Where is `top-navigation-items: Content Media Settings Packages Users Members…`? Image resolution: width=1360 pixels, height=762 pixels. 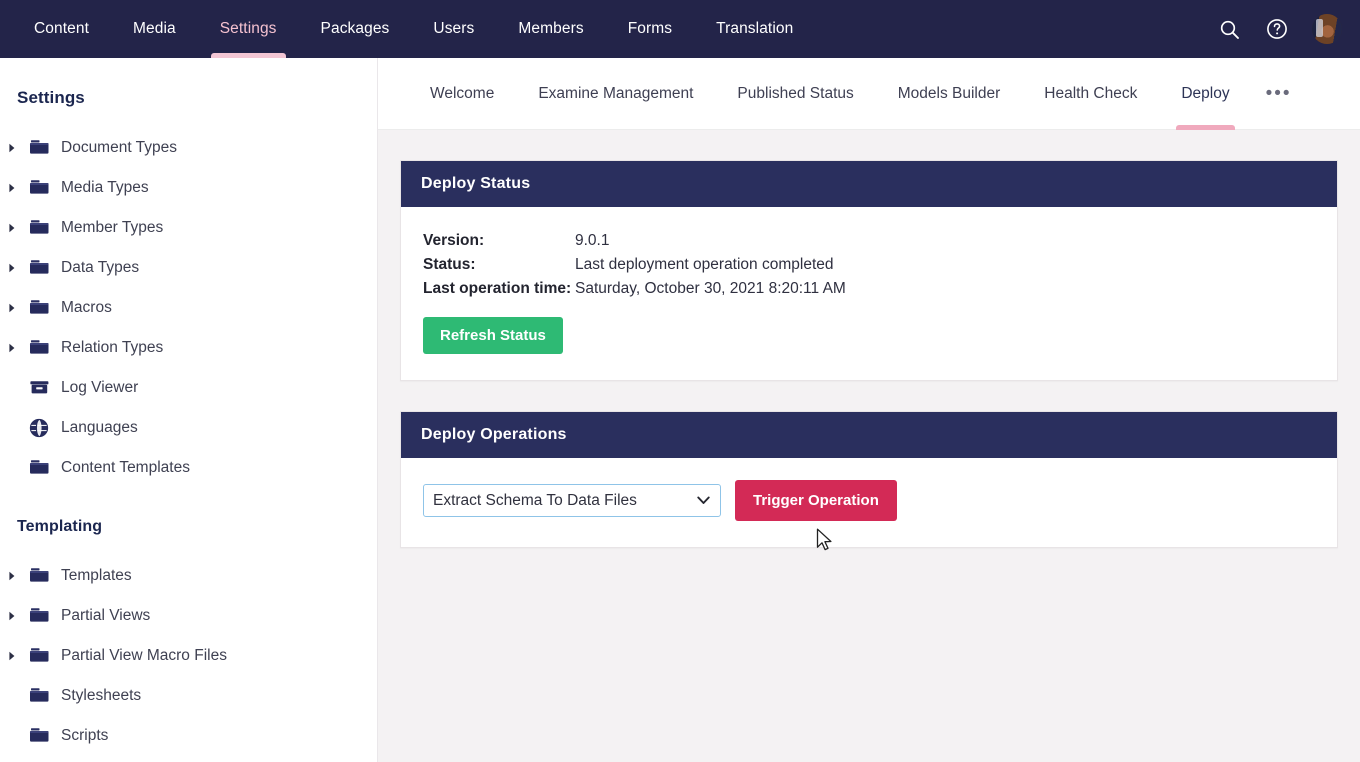
top-navigation-items: Content Media Settings Packages Users Members… is located at coordinates (407, 29).